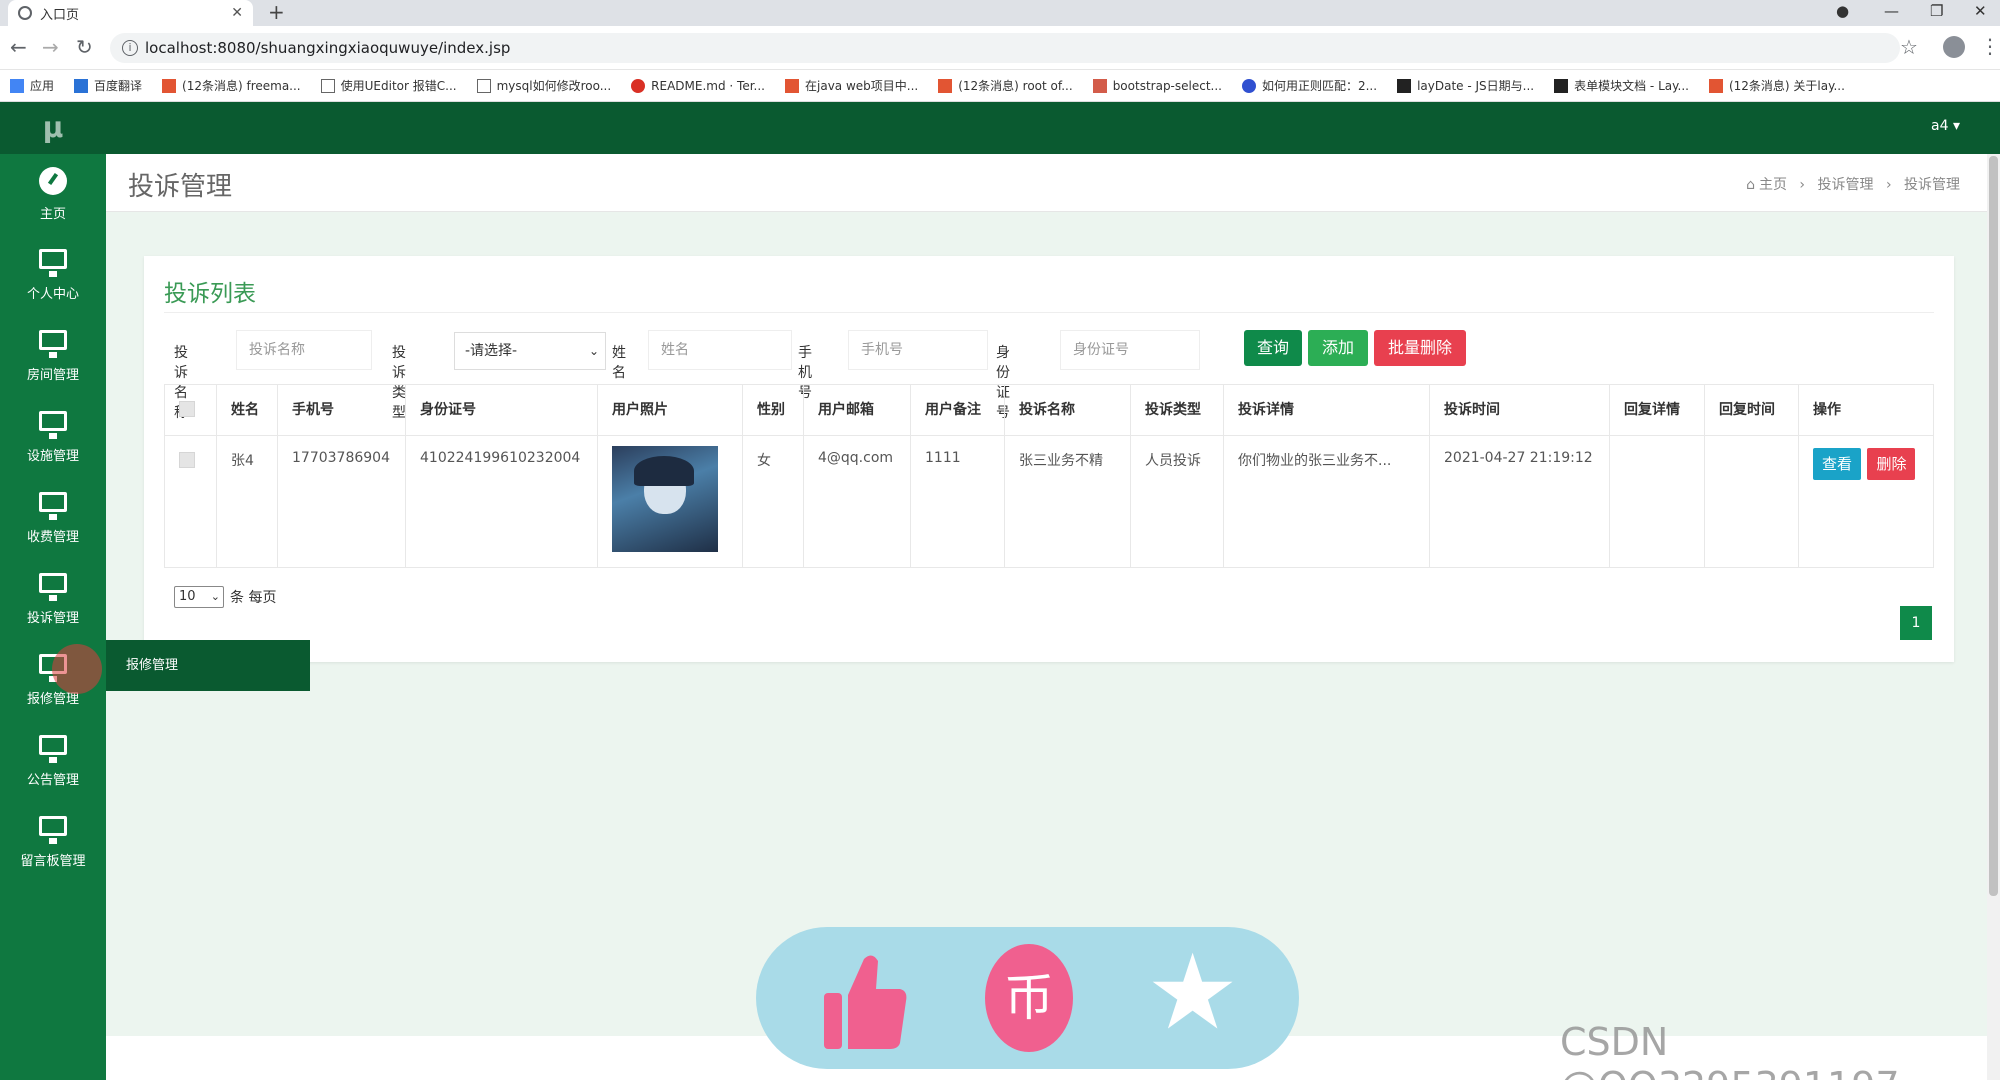 The image size is (2000, 1080). I want to click on logo: μ, so click(53, 128).